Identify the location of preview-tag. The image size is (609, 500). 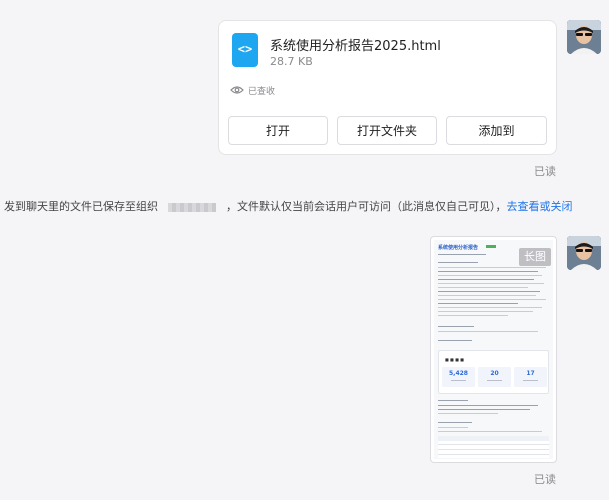
(491, 246).